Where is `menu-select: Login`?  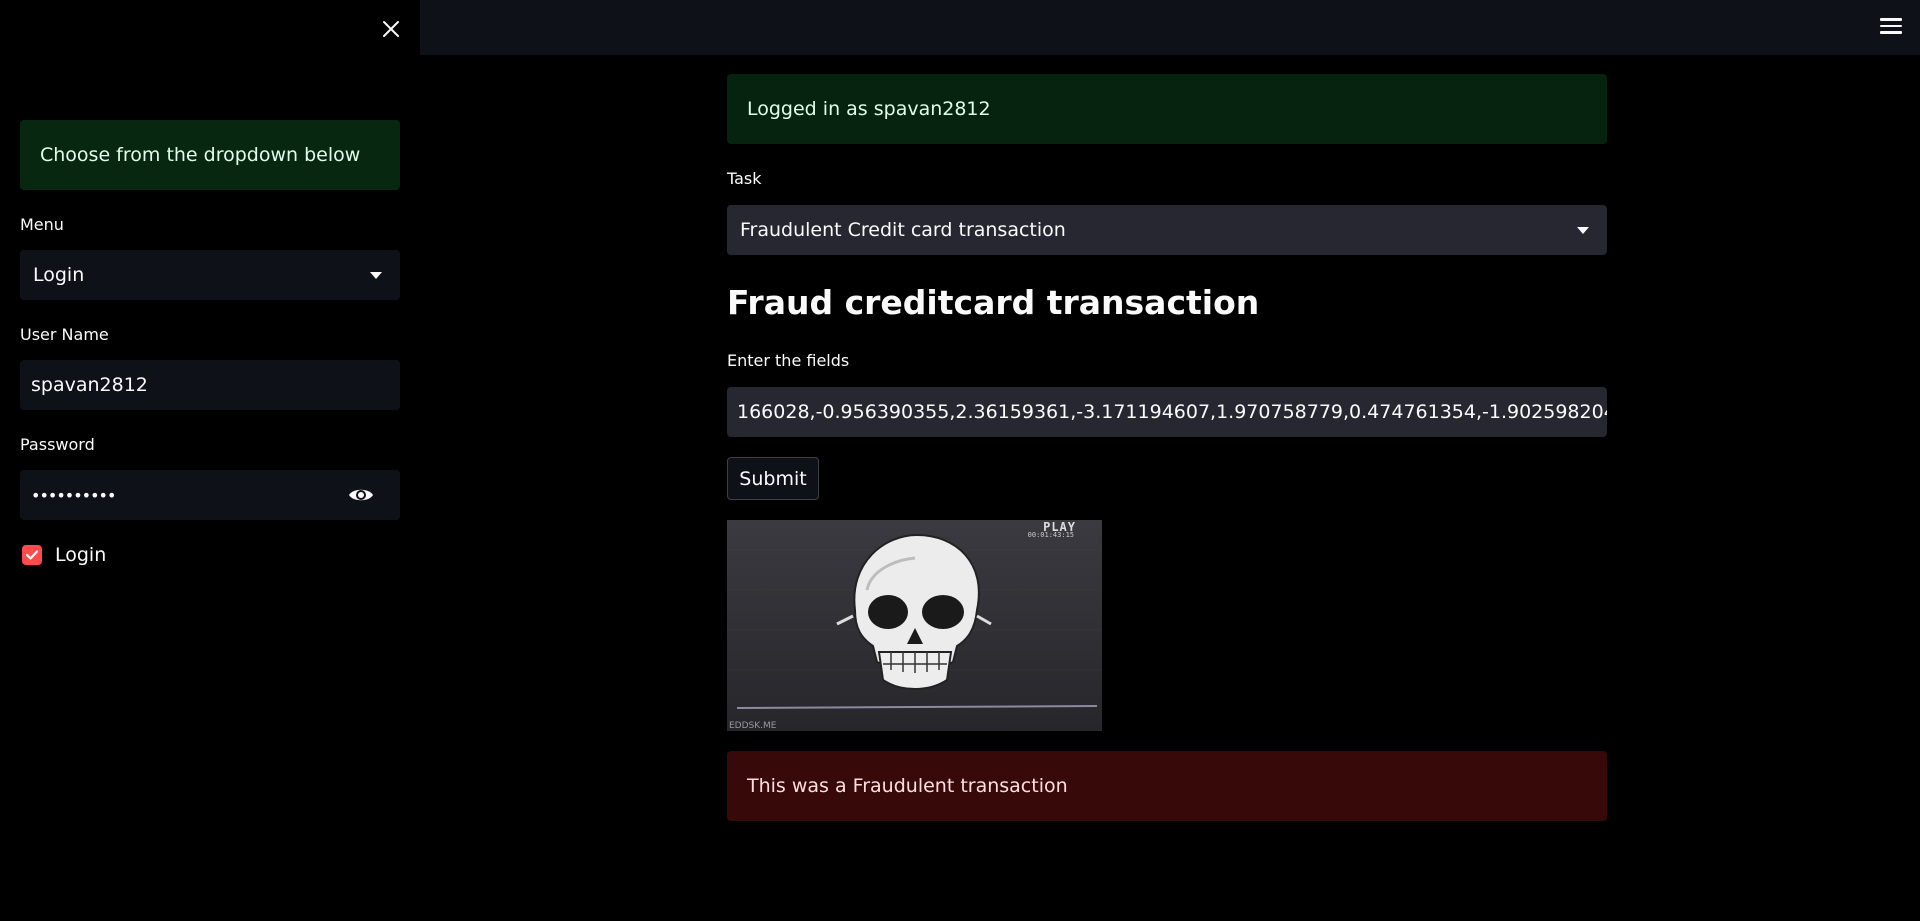
menu-select: Login is located at coordinates (210, 275).